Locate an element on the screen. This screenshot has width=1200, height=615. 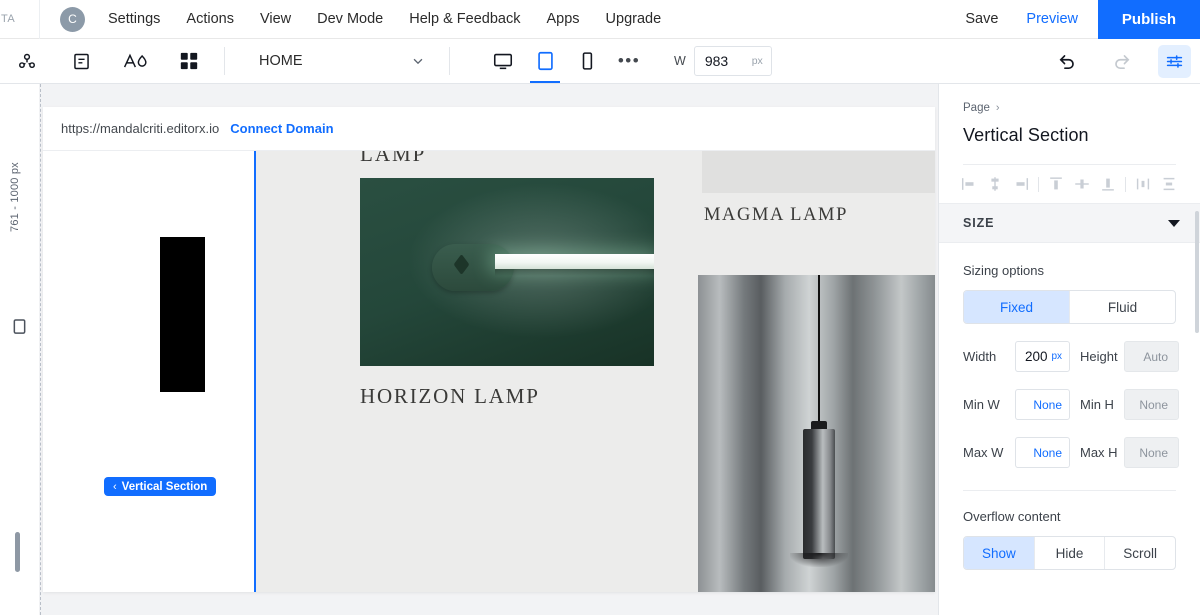
menu-item-view: View is located at coordinates (275, 19).